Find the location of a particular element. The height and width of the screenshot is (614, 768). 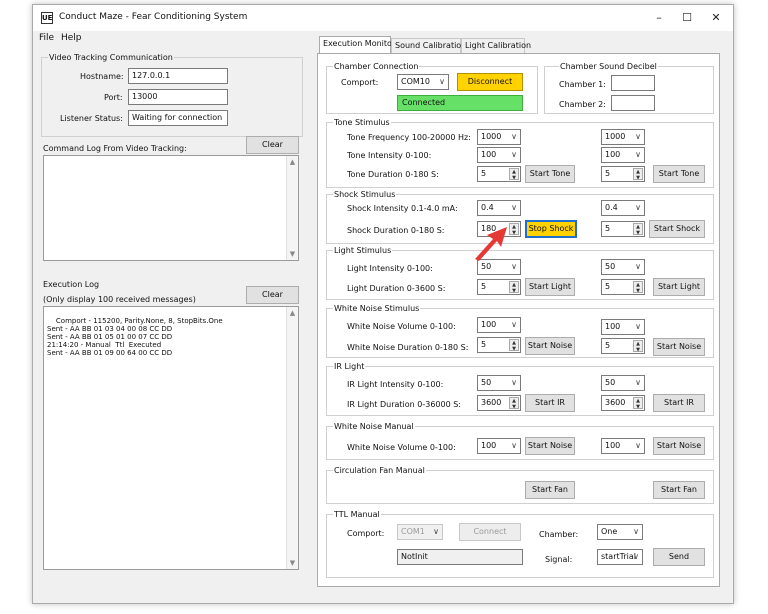

shock-intensity-select-1: 0.4 ∨ is located at coordinates (499, 208).